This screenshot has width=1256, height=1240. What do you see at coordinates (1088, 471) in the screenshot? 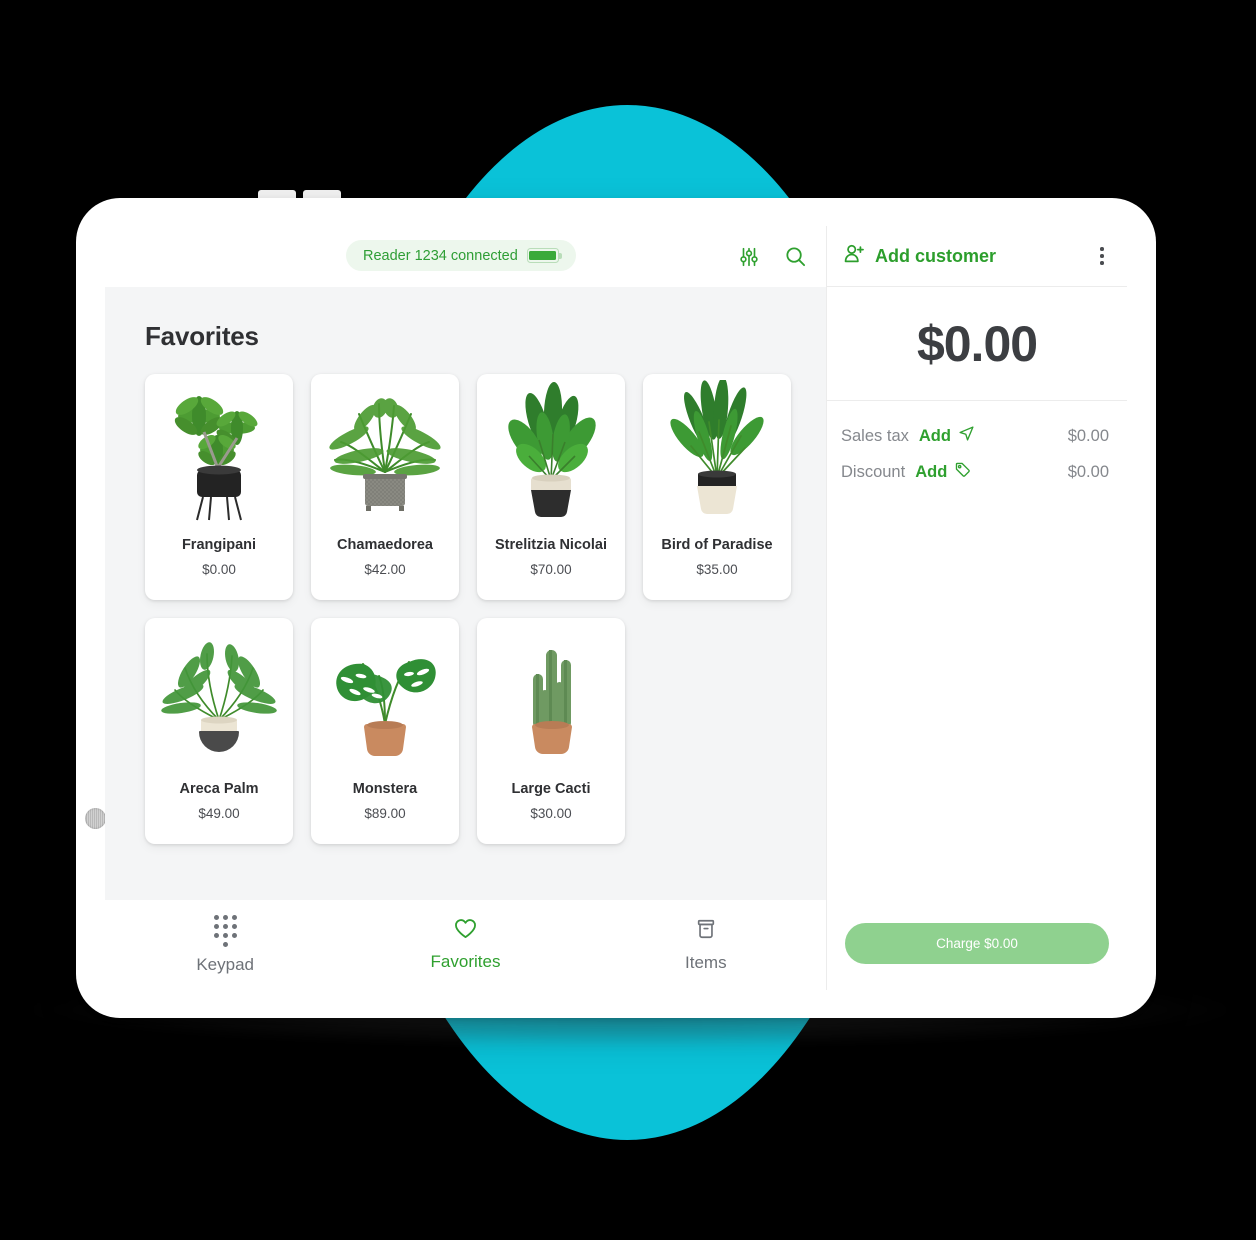
I see `discount-amount: $0.00` at bounding box center [1088, 471].